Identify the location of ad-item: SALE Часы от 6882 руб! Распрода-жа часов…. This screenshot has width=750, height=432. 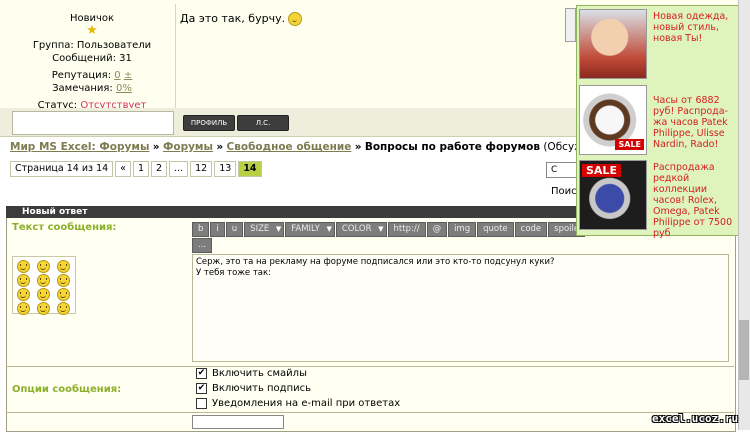
(659, 119).